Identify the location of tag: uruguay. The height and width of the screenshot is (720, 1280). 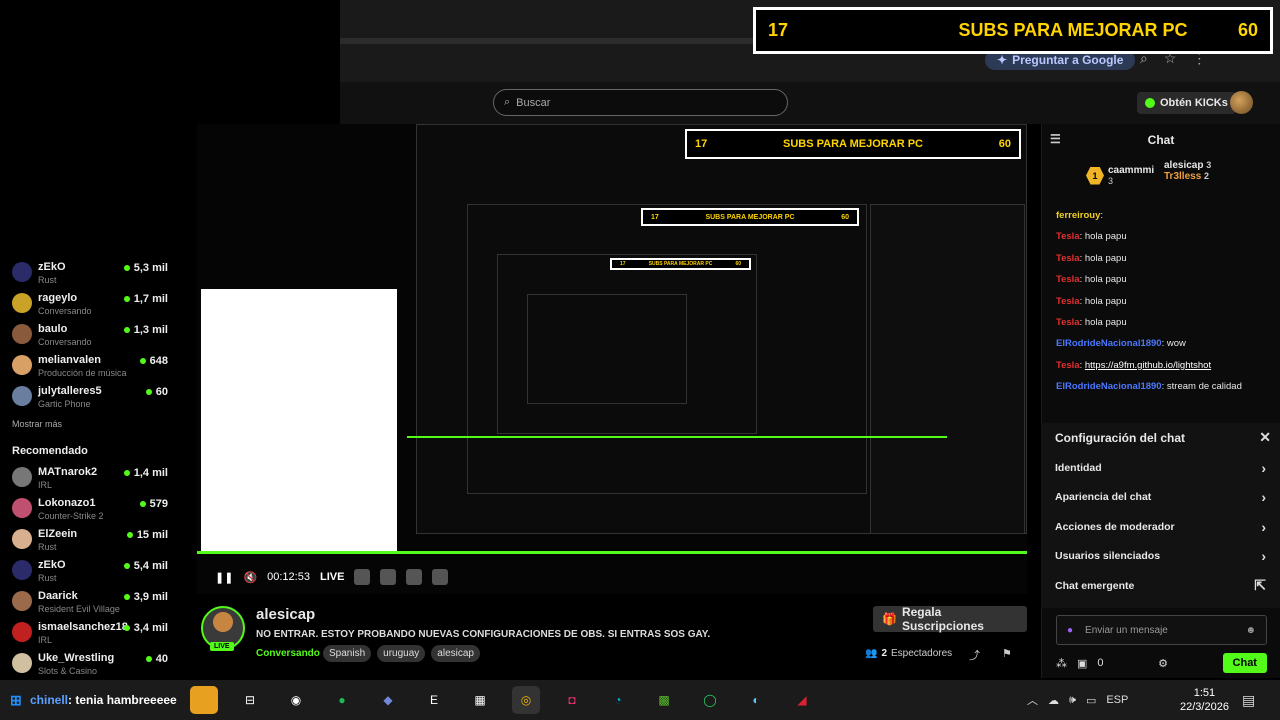
(401, 653).